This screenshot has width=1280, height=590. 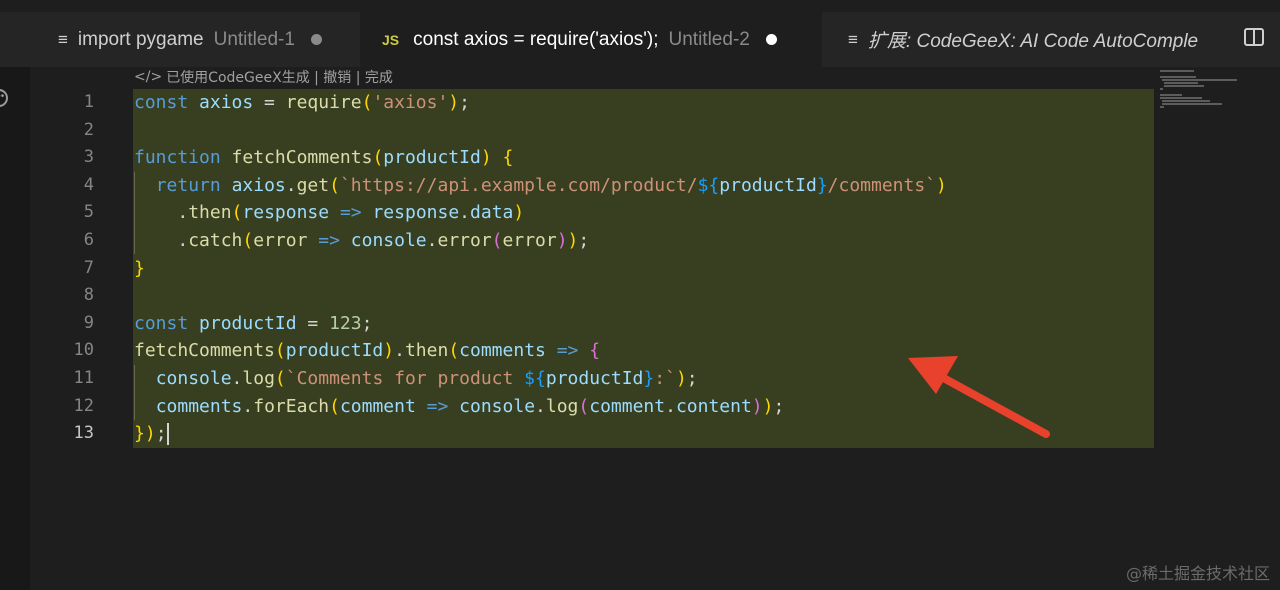 I want to click on watermark: @稀土掘金技术社区, so click(x=1197, y=573).